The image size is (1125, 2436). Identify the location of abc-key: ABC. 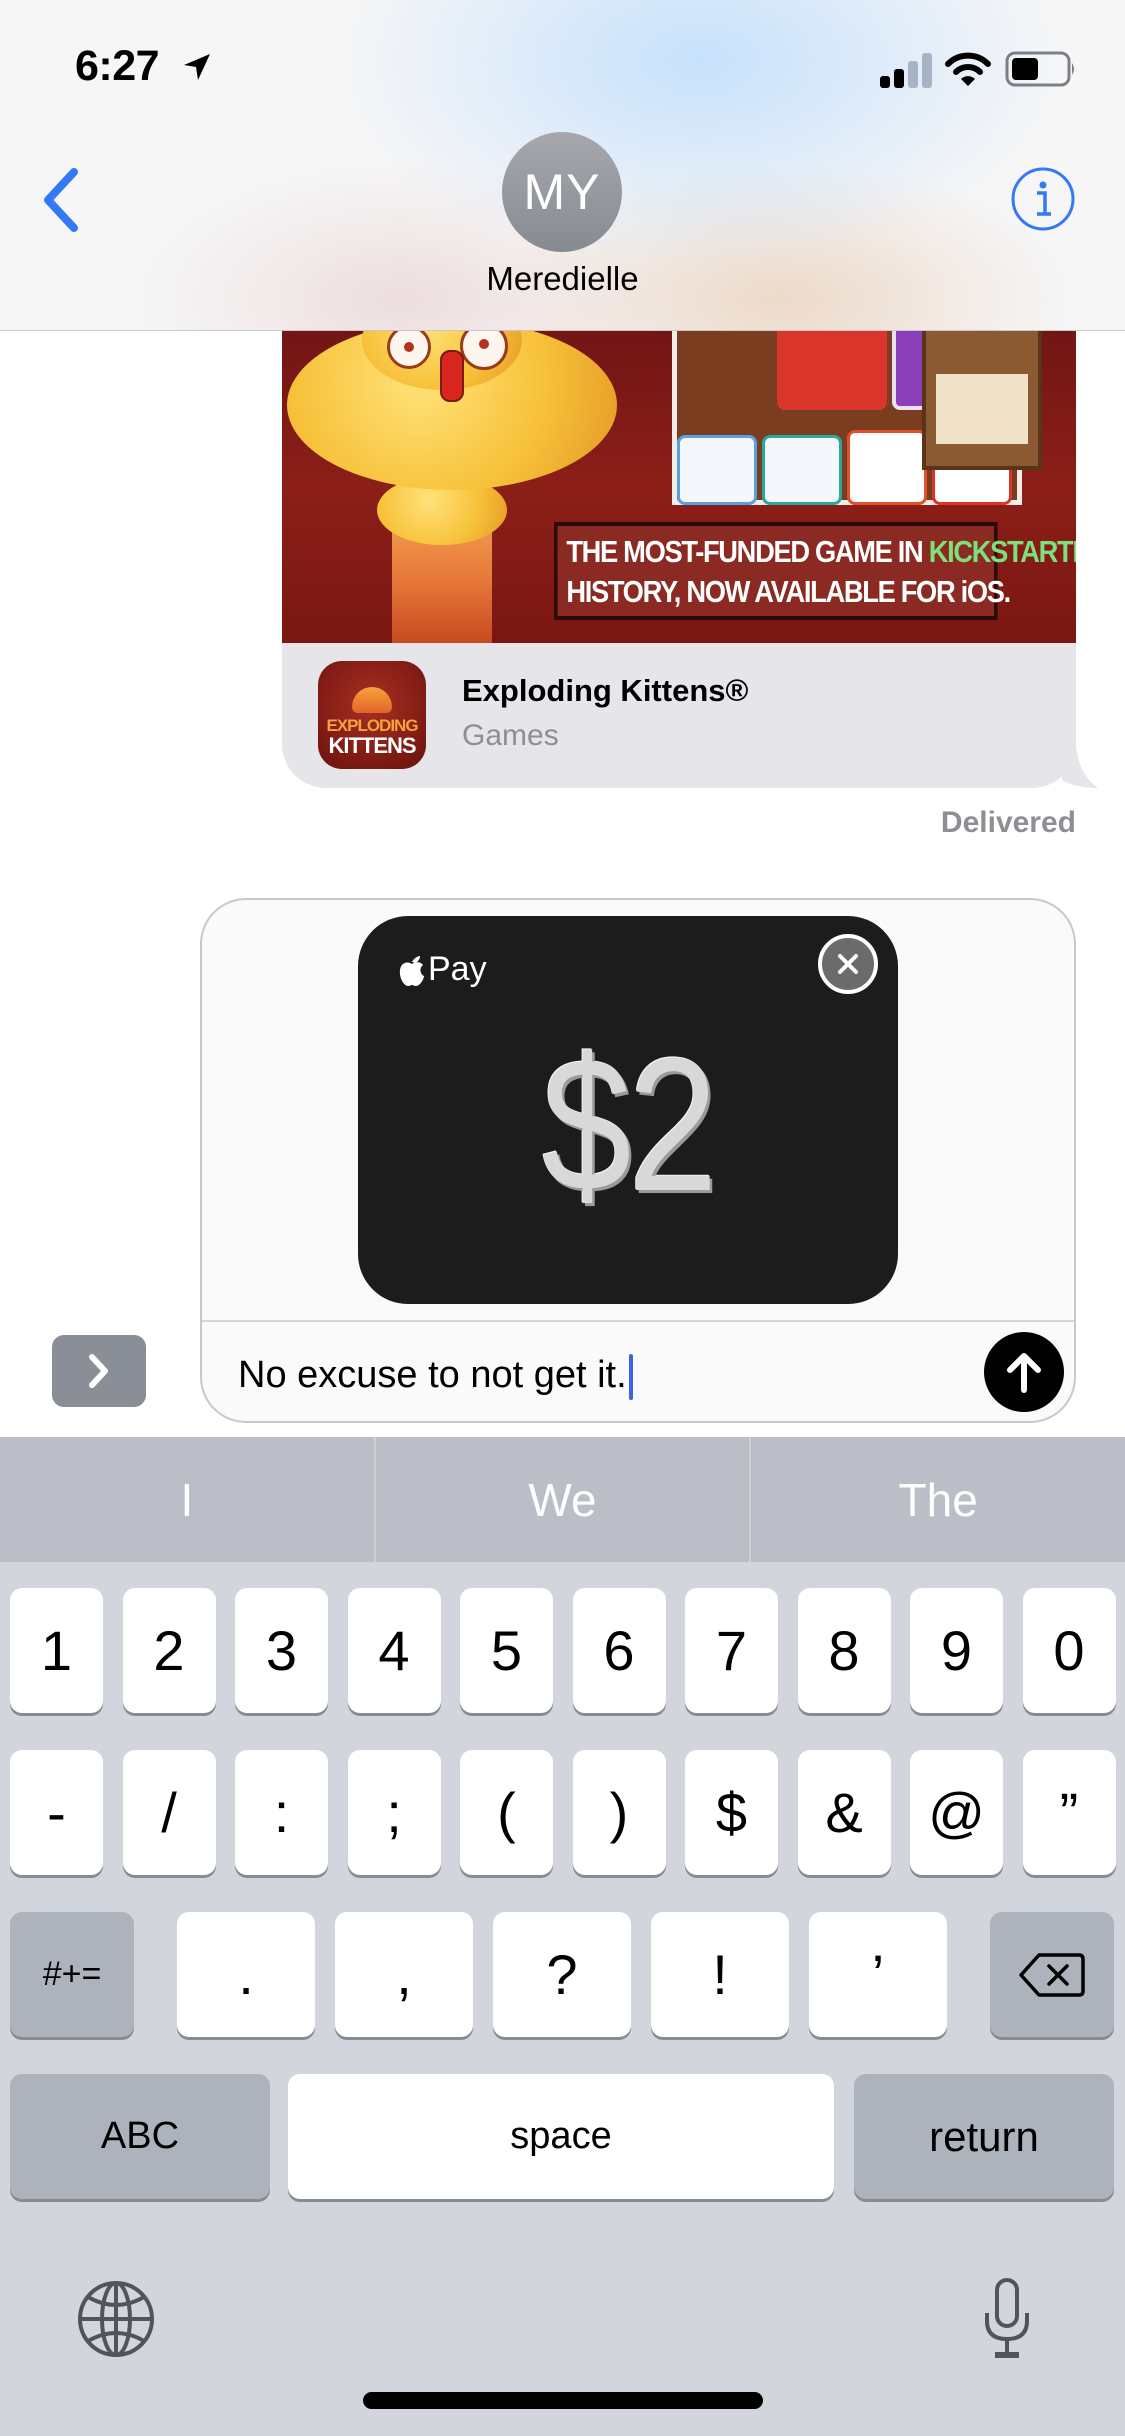
(140, 2136).